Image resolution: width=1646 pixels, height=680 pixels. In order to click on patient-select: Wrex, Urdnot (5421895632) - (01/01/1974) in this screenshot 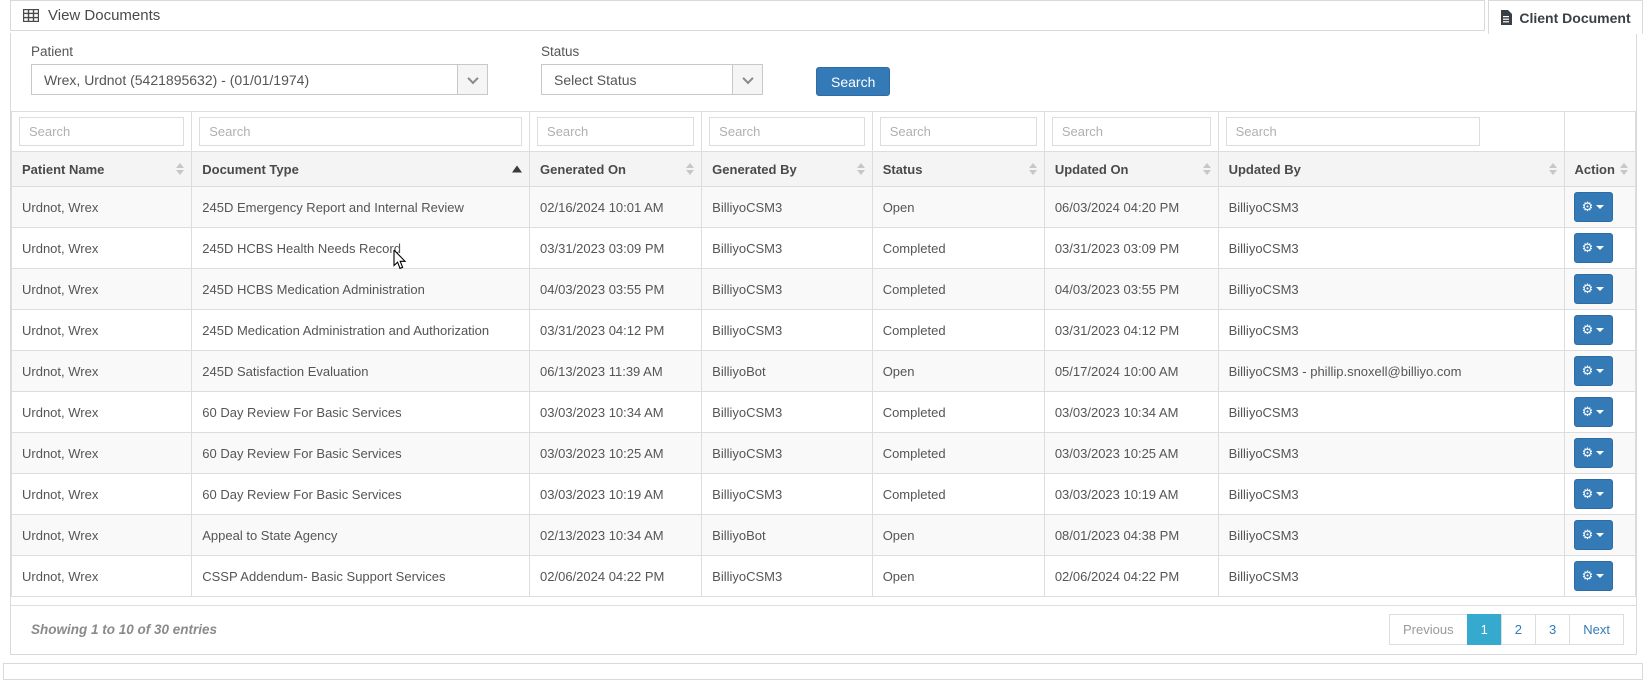, I will do `click(259, 79)`.